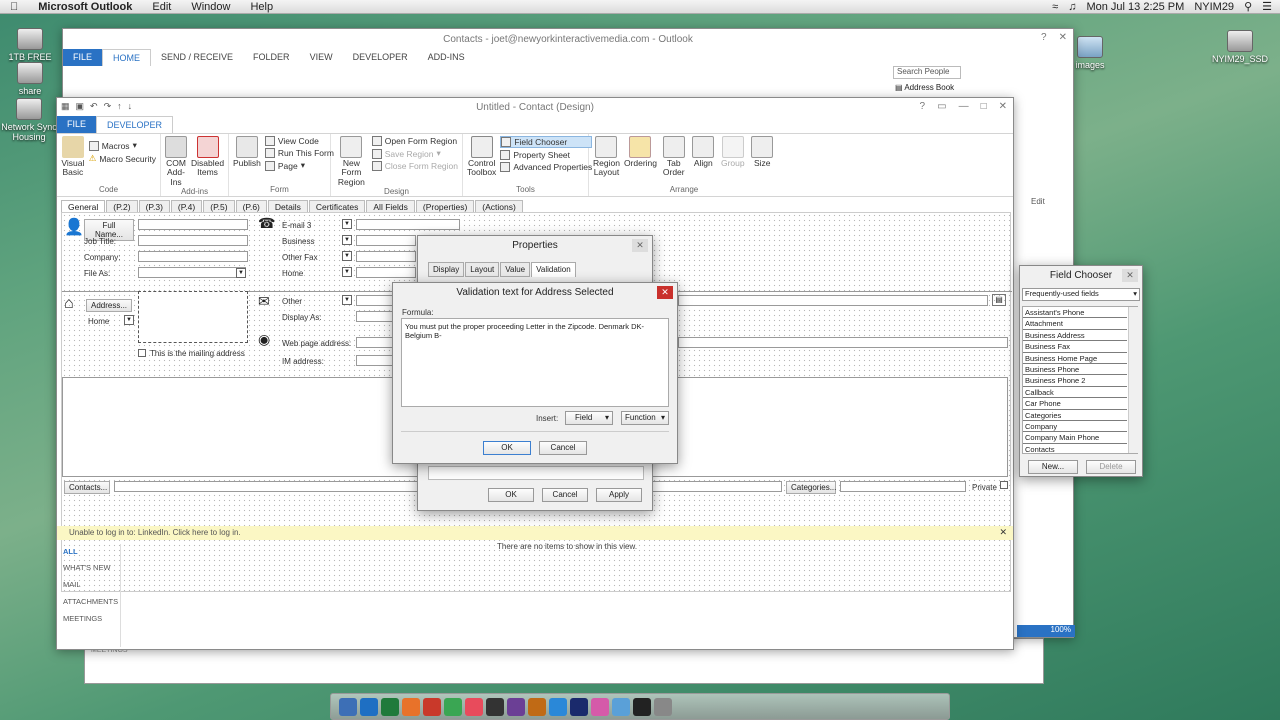 The width and height of the screenshot is (1280, 720). Describe the element at coordinates (927, 72) in the screenshot. I see `search-people-input: Search People` at that location.